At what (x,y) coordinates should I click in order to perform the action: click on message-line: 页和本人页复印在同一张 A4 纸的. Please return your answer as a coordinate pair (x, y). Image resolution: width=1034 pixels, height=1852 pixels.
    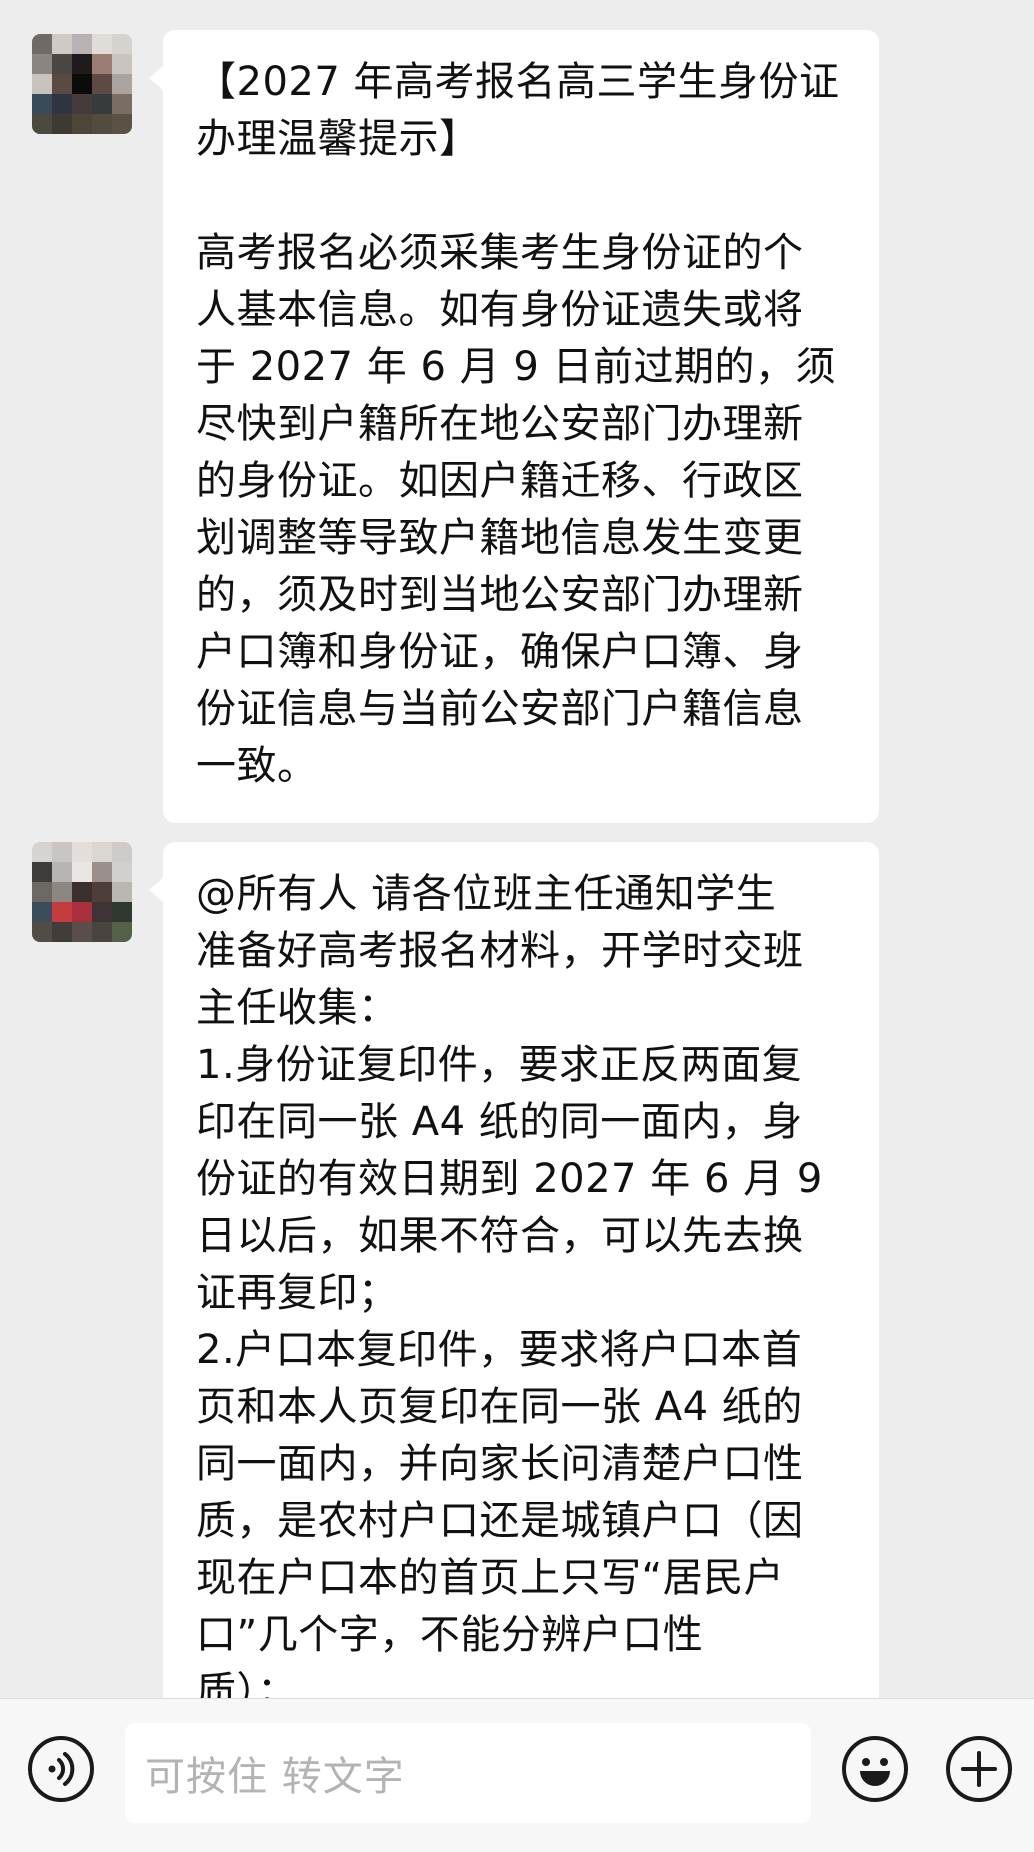
    Looking at the image, I should click on (499, 1407).